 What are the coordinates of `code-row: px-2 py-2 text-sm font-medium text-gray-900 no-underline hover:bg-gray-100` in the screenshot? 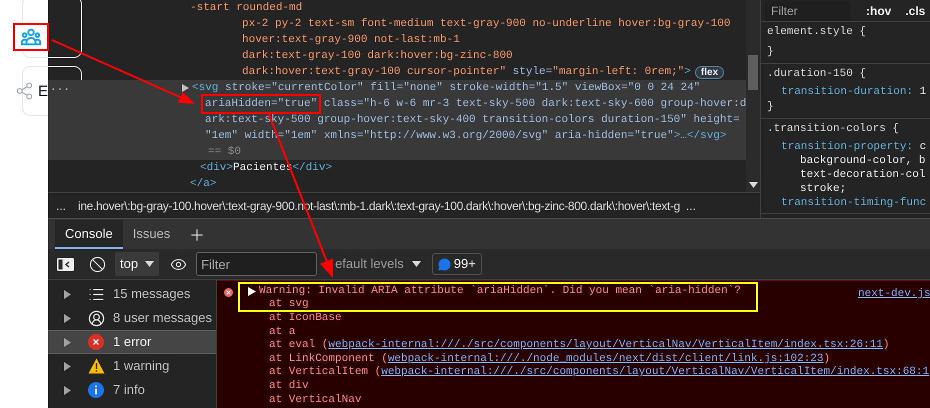 It's located at (397, 24).